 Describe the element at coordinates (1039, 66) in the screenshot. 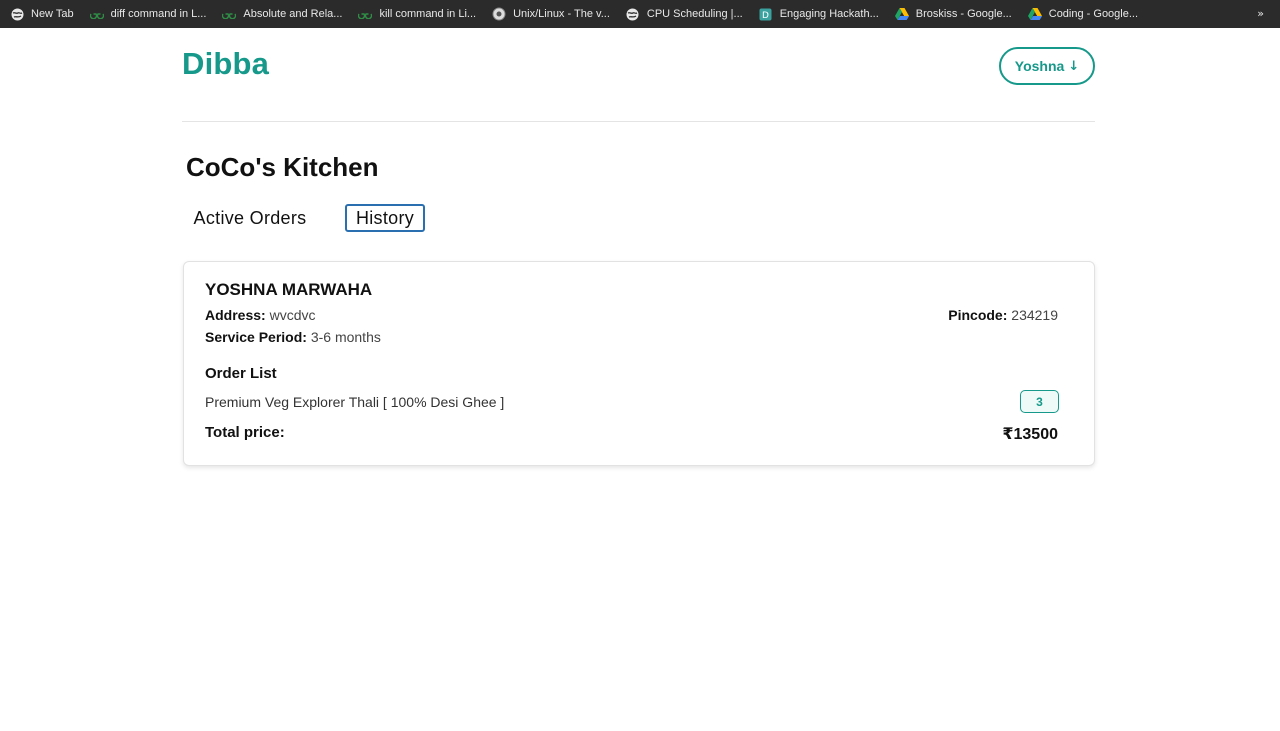

I see `user-name-label: Yoshna` at that location.